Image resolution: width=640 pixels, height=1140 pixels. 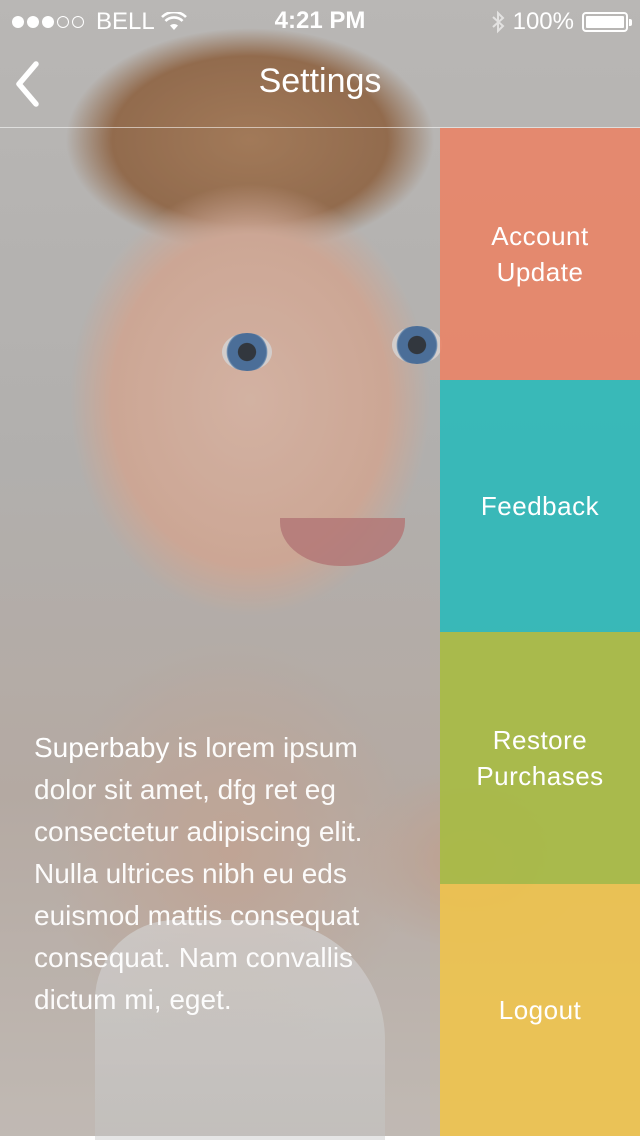 What do you see at coordinates (498, 22) in the screenshot?
I see `bluetooth-icon` at bounding box center [498, 22].